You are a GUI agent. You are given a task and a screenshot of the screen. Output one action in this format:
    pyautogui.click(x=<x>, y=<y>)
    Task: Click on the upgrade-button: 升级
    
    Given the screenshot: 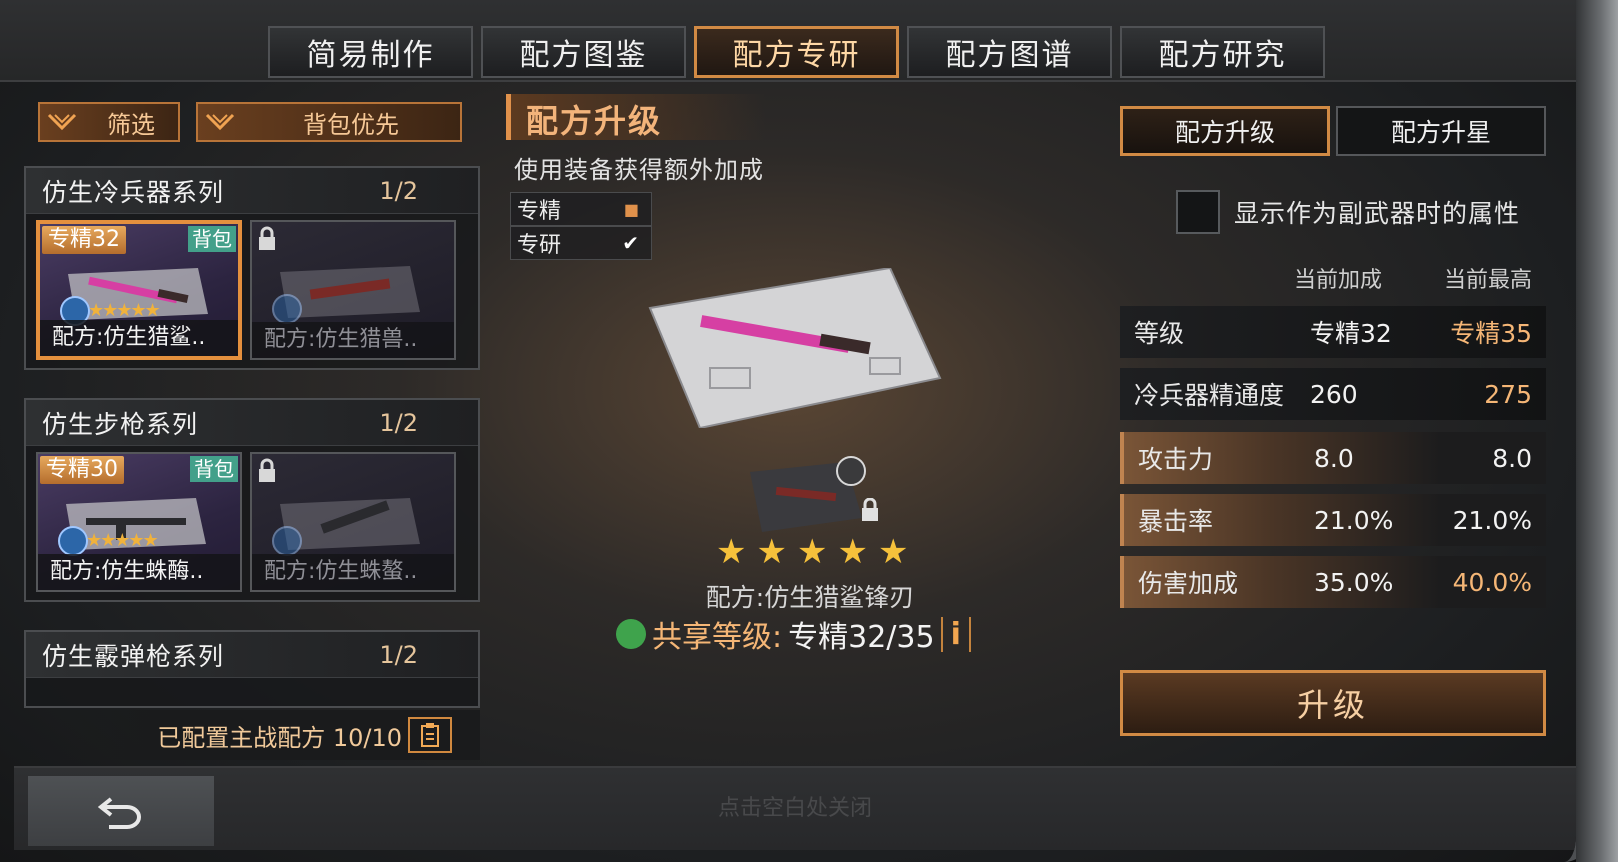 What is the action you would take?
    pyautogui.click(x=1333, y=703)
    